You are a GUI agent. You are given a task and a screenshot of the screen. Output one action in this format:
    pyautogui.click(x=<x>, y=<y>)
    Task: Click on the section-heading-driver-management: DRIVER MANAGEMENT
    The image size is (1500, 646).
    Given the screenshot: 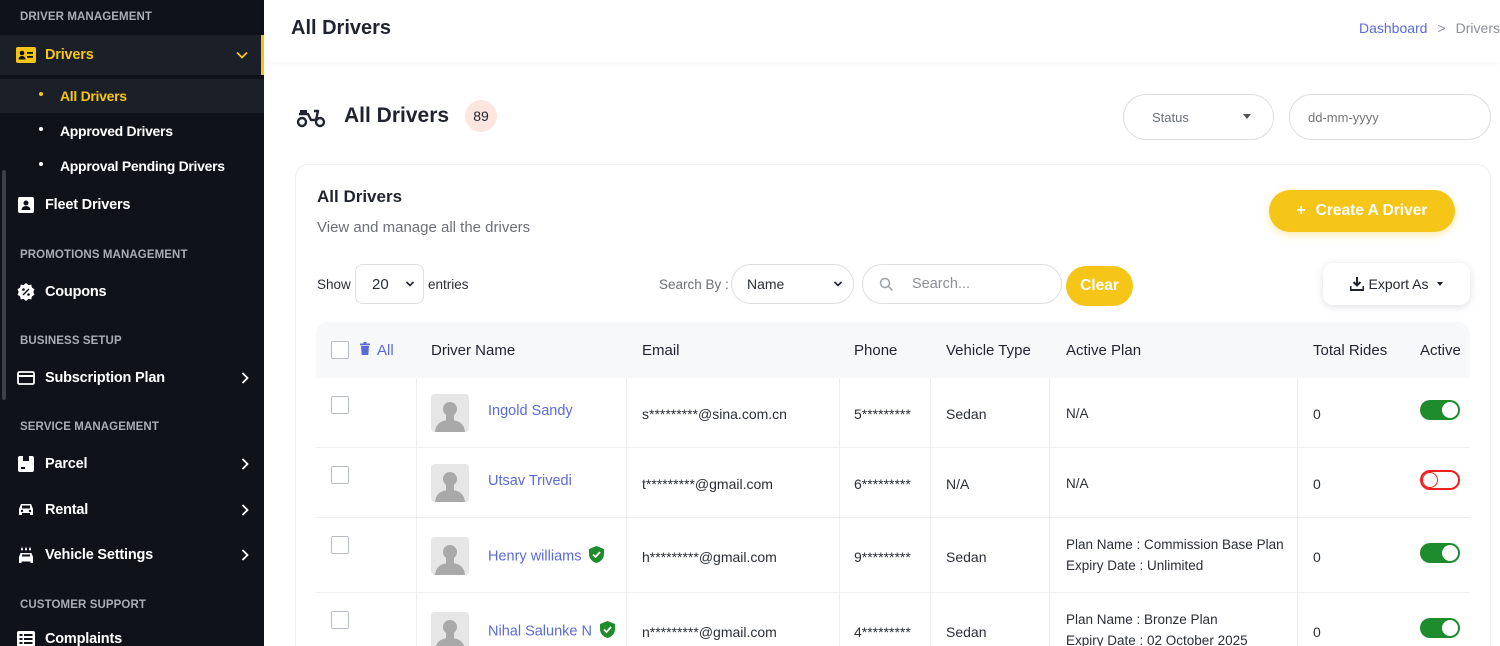 What is the action you would take?
    pyautogui.click(x=86, y=17)
    